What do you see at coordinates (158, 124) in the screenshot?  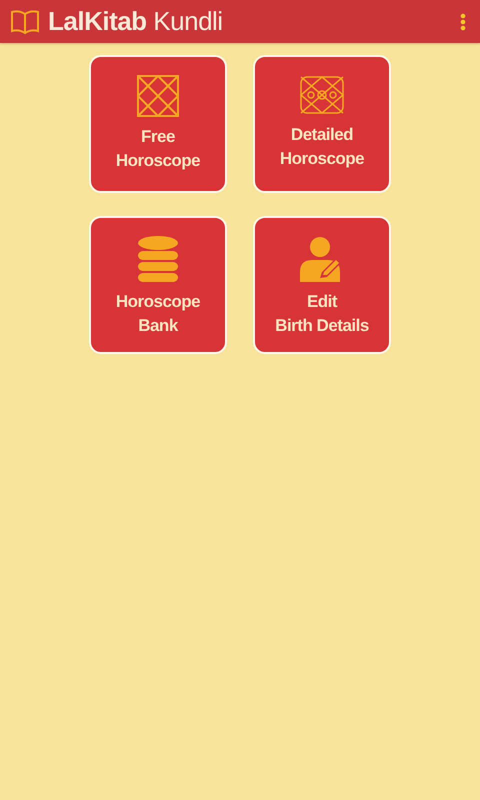 I see `menu-tile: Free Horoscope` at bounding box center [158, 124].